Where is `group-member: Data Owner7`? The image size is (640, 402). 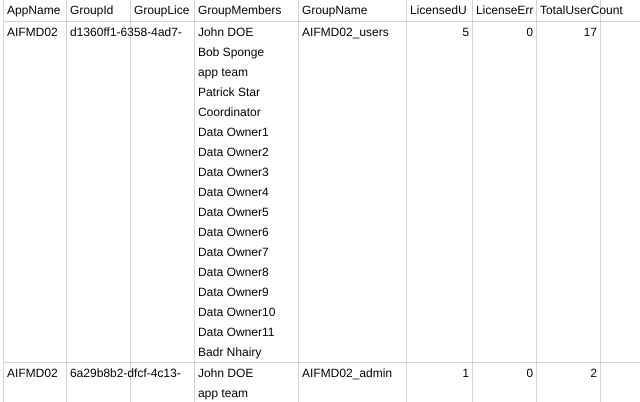 group-member: Data Owner7 is located at coordinates (233, 252).